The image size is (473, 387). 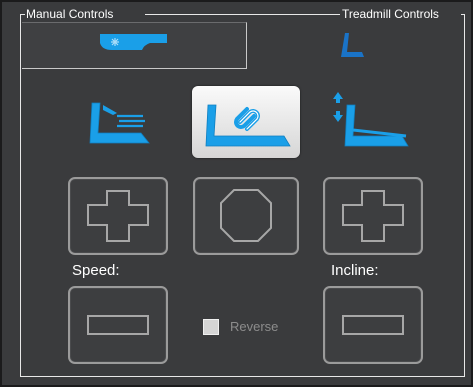 What do you see at coordinates (248, 125) in the screenshot?
I see `treadmill-link-icon` at bounding box center [248, 125].